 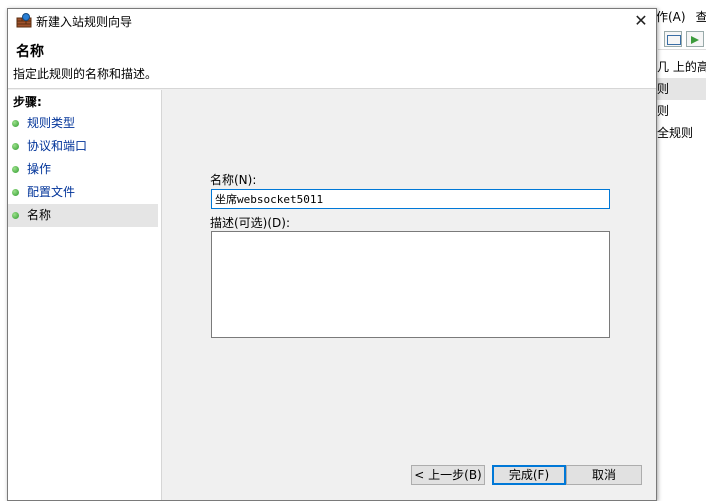 I want to click on step-label: 操作, so click(x=39, y=169).